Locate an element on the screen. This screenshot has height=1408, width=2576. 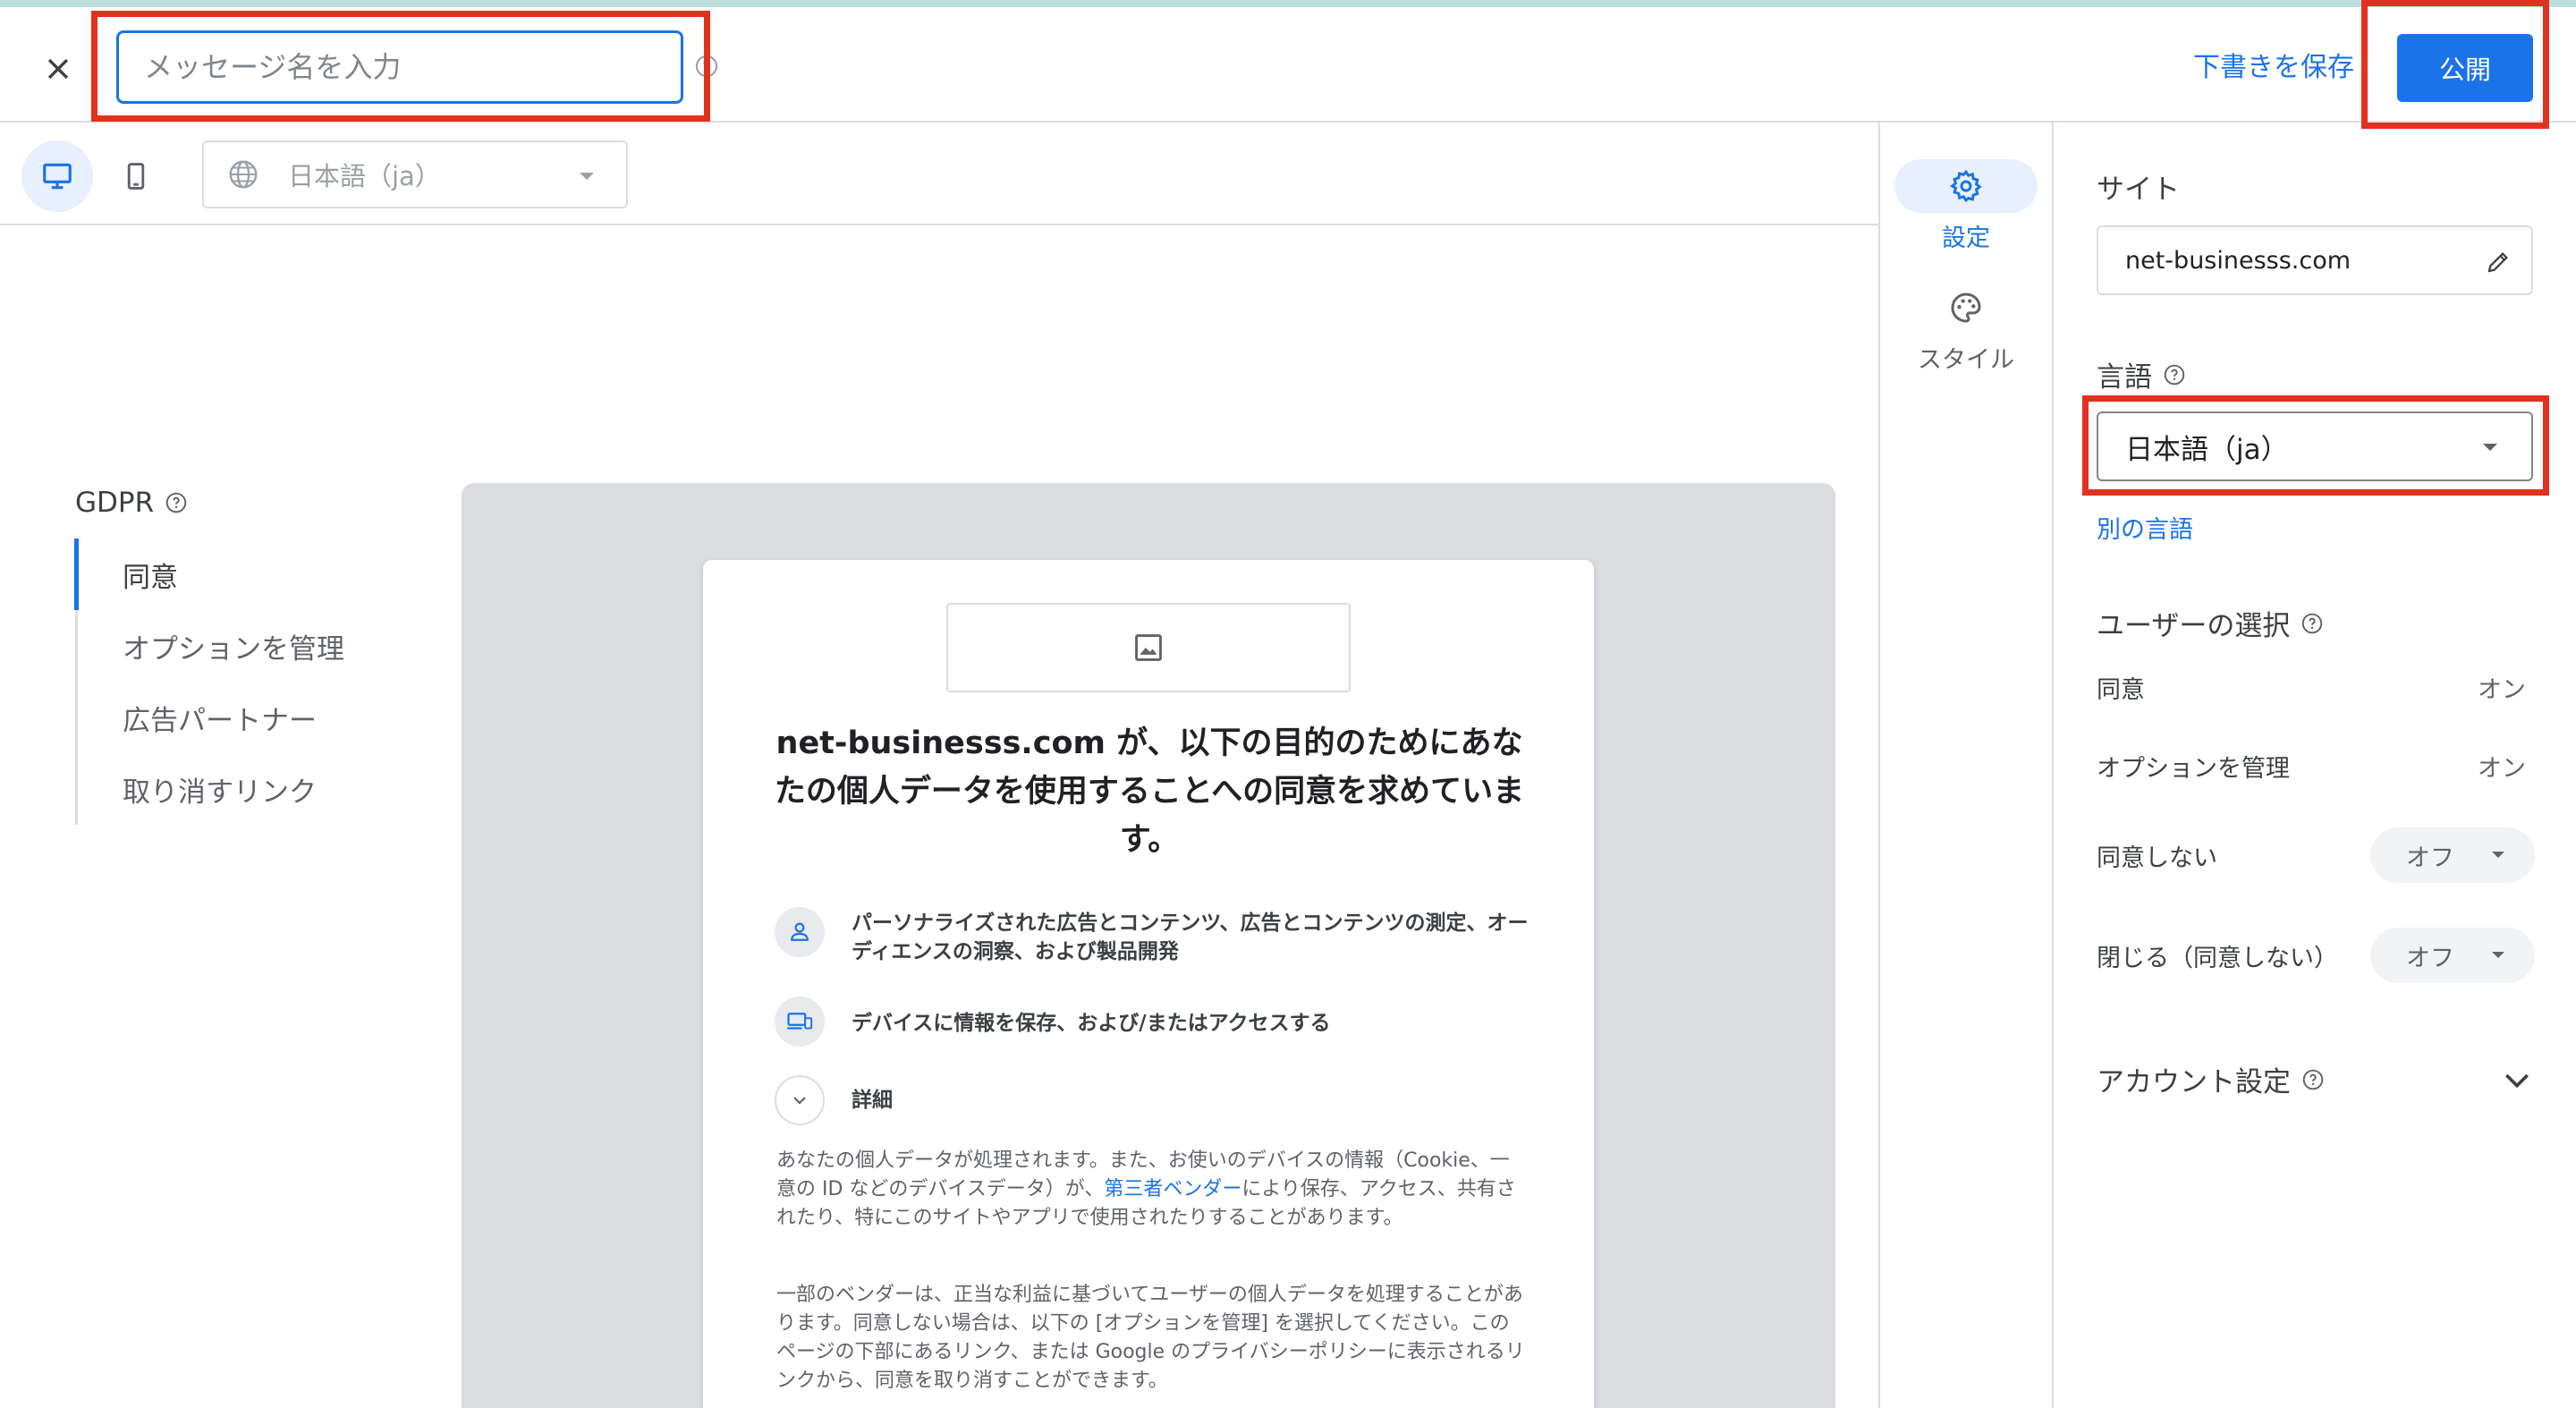
gdpr-nav: 同意 オプションを管理 広告パートナー 取り消すリンク is located at coordinates (222, 682).